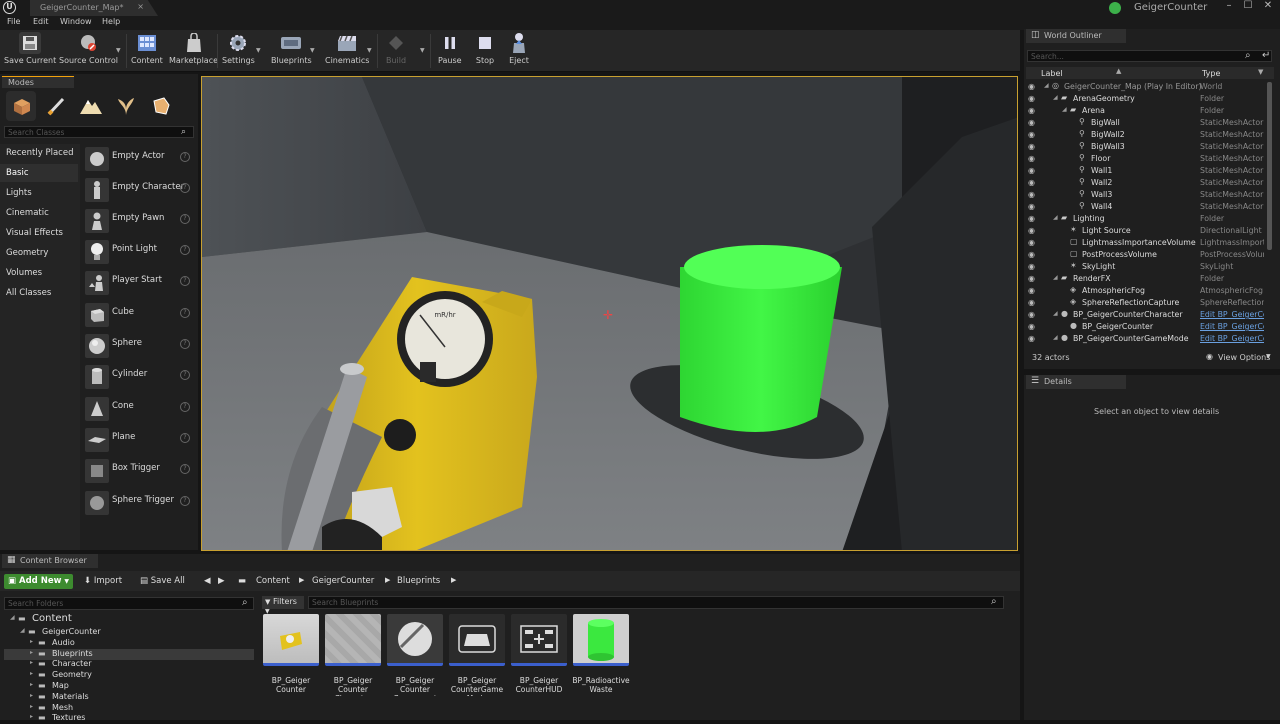 This screenshot has height=724, width=1280. I want to click on outliner-row-type: Edit BP_GeigerCounter, so click(1232, 326).